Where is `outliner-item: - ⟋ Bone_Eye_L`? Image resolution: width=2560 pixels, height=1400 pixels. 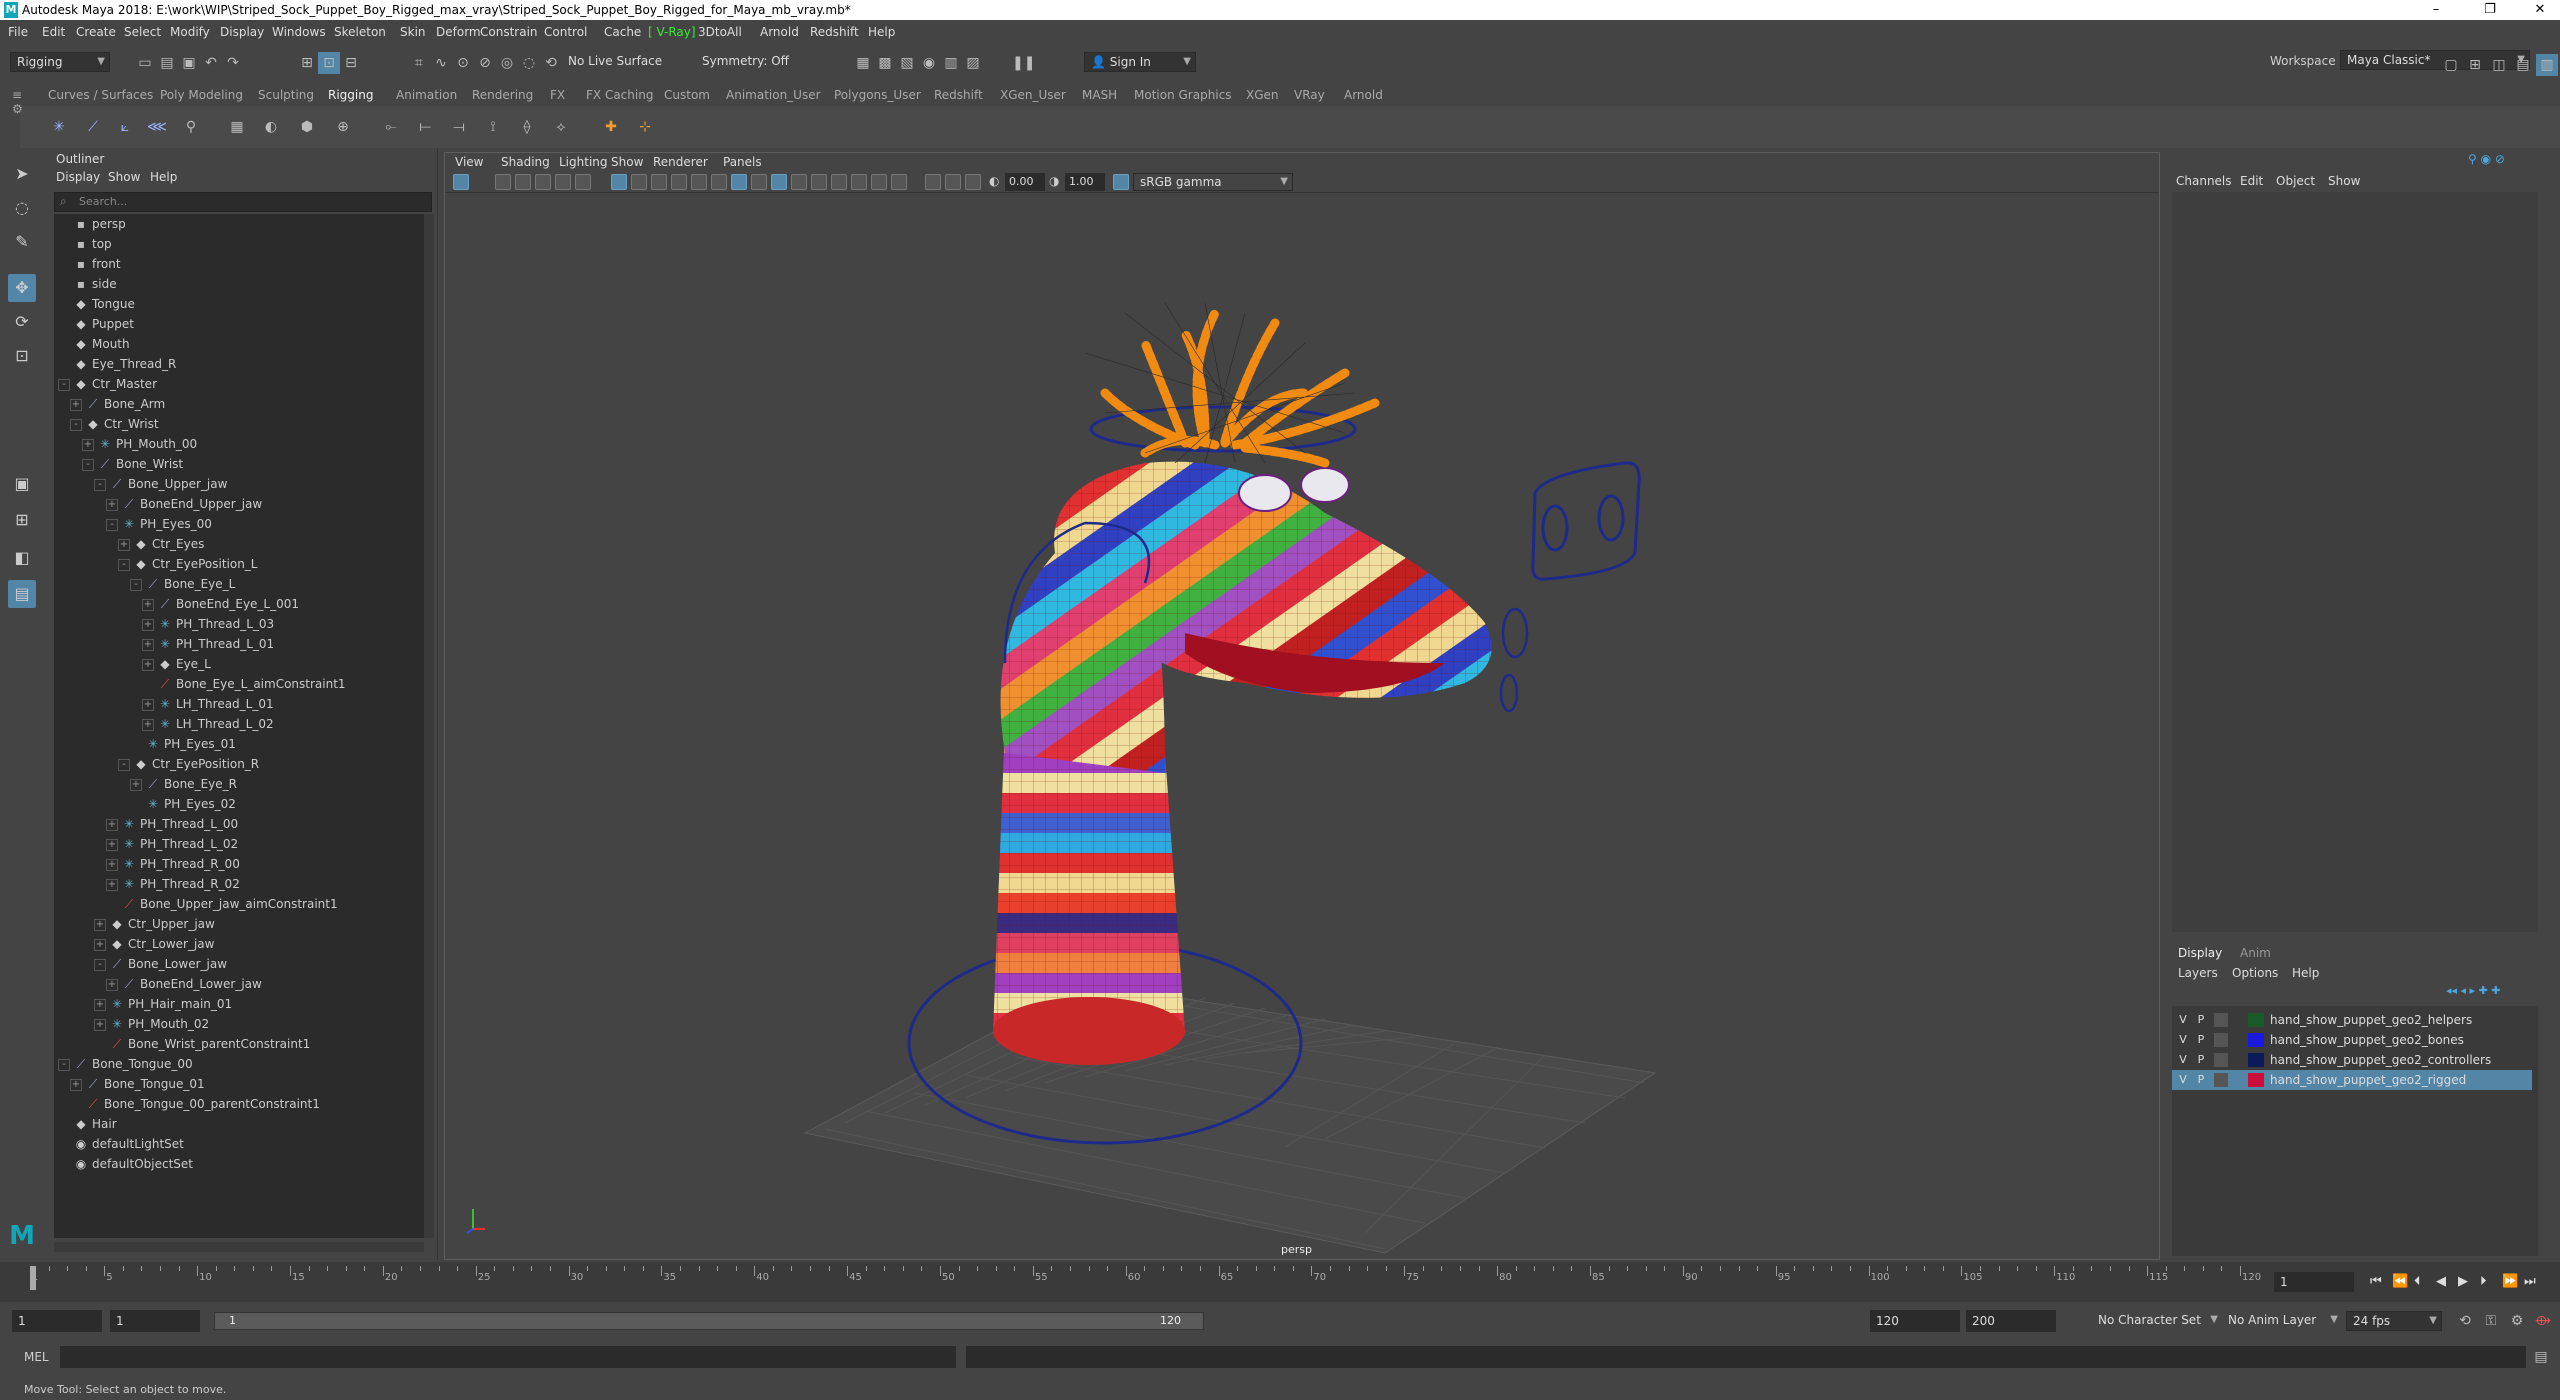 outliner-item: - ⟋ Bone_Eye_L is located at coordinates (182, 584).